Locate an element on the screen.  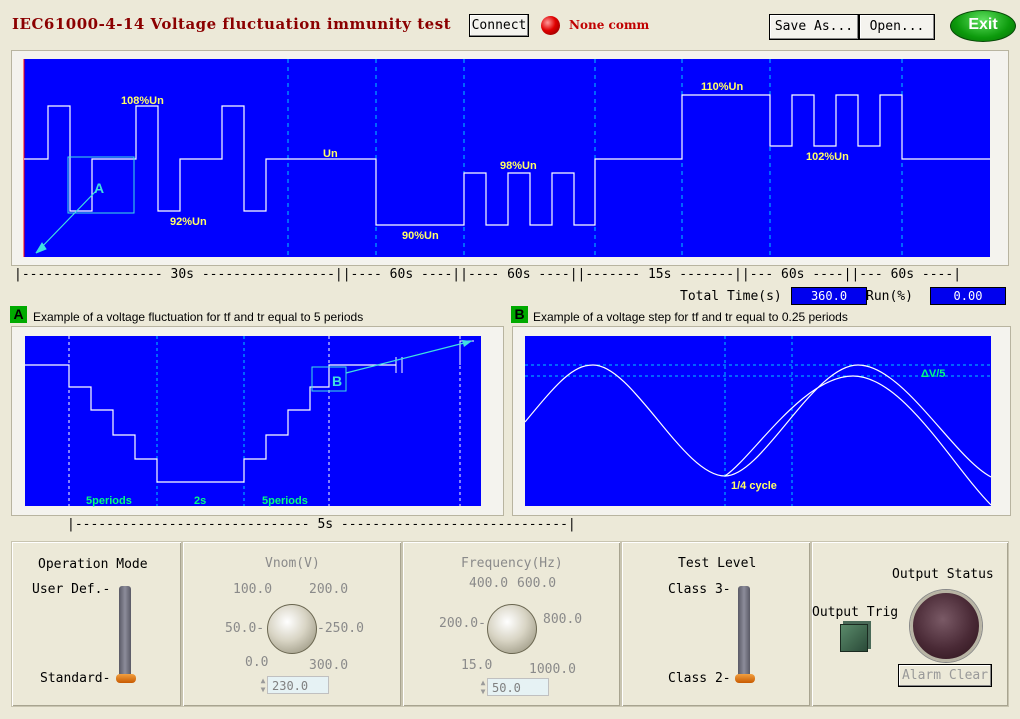
vnom-spinner: ▲ ▼ is located at coordinates (263, 685).